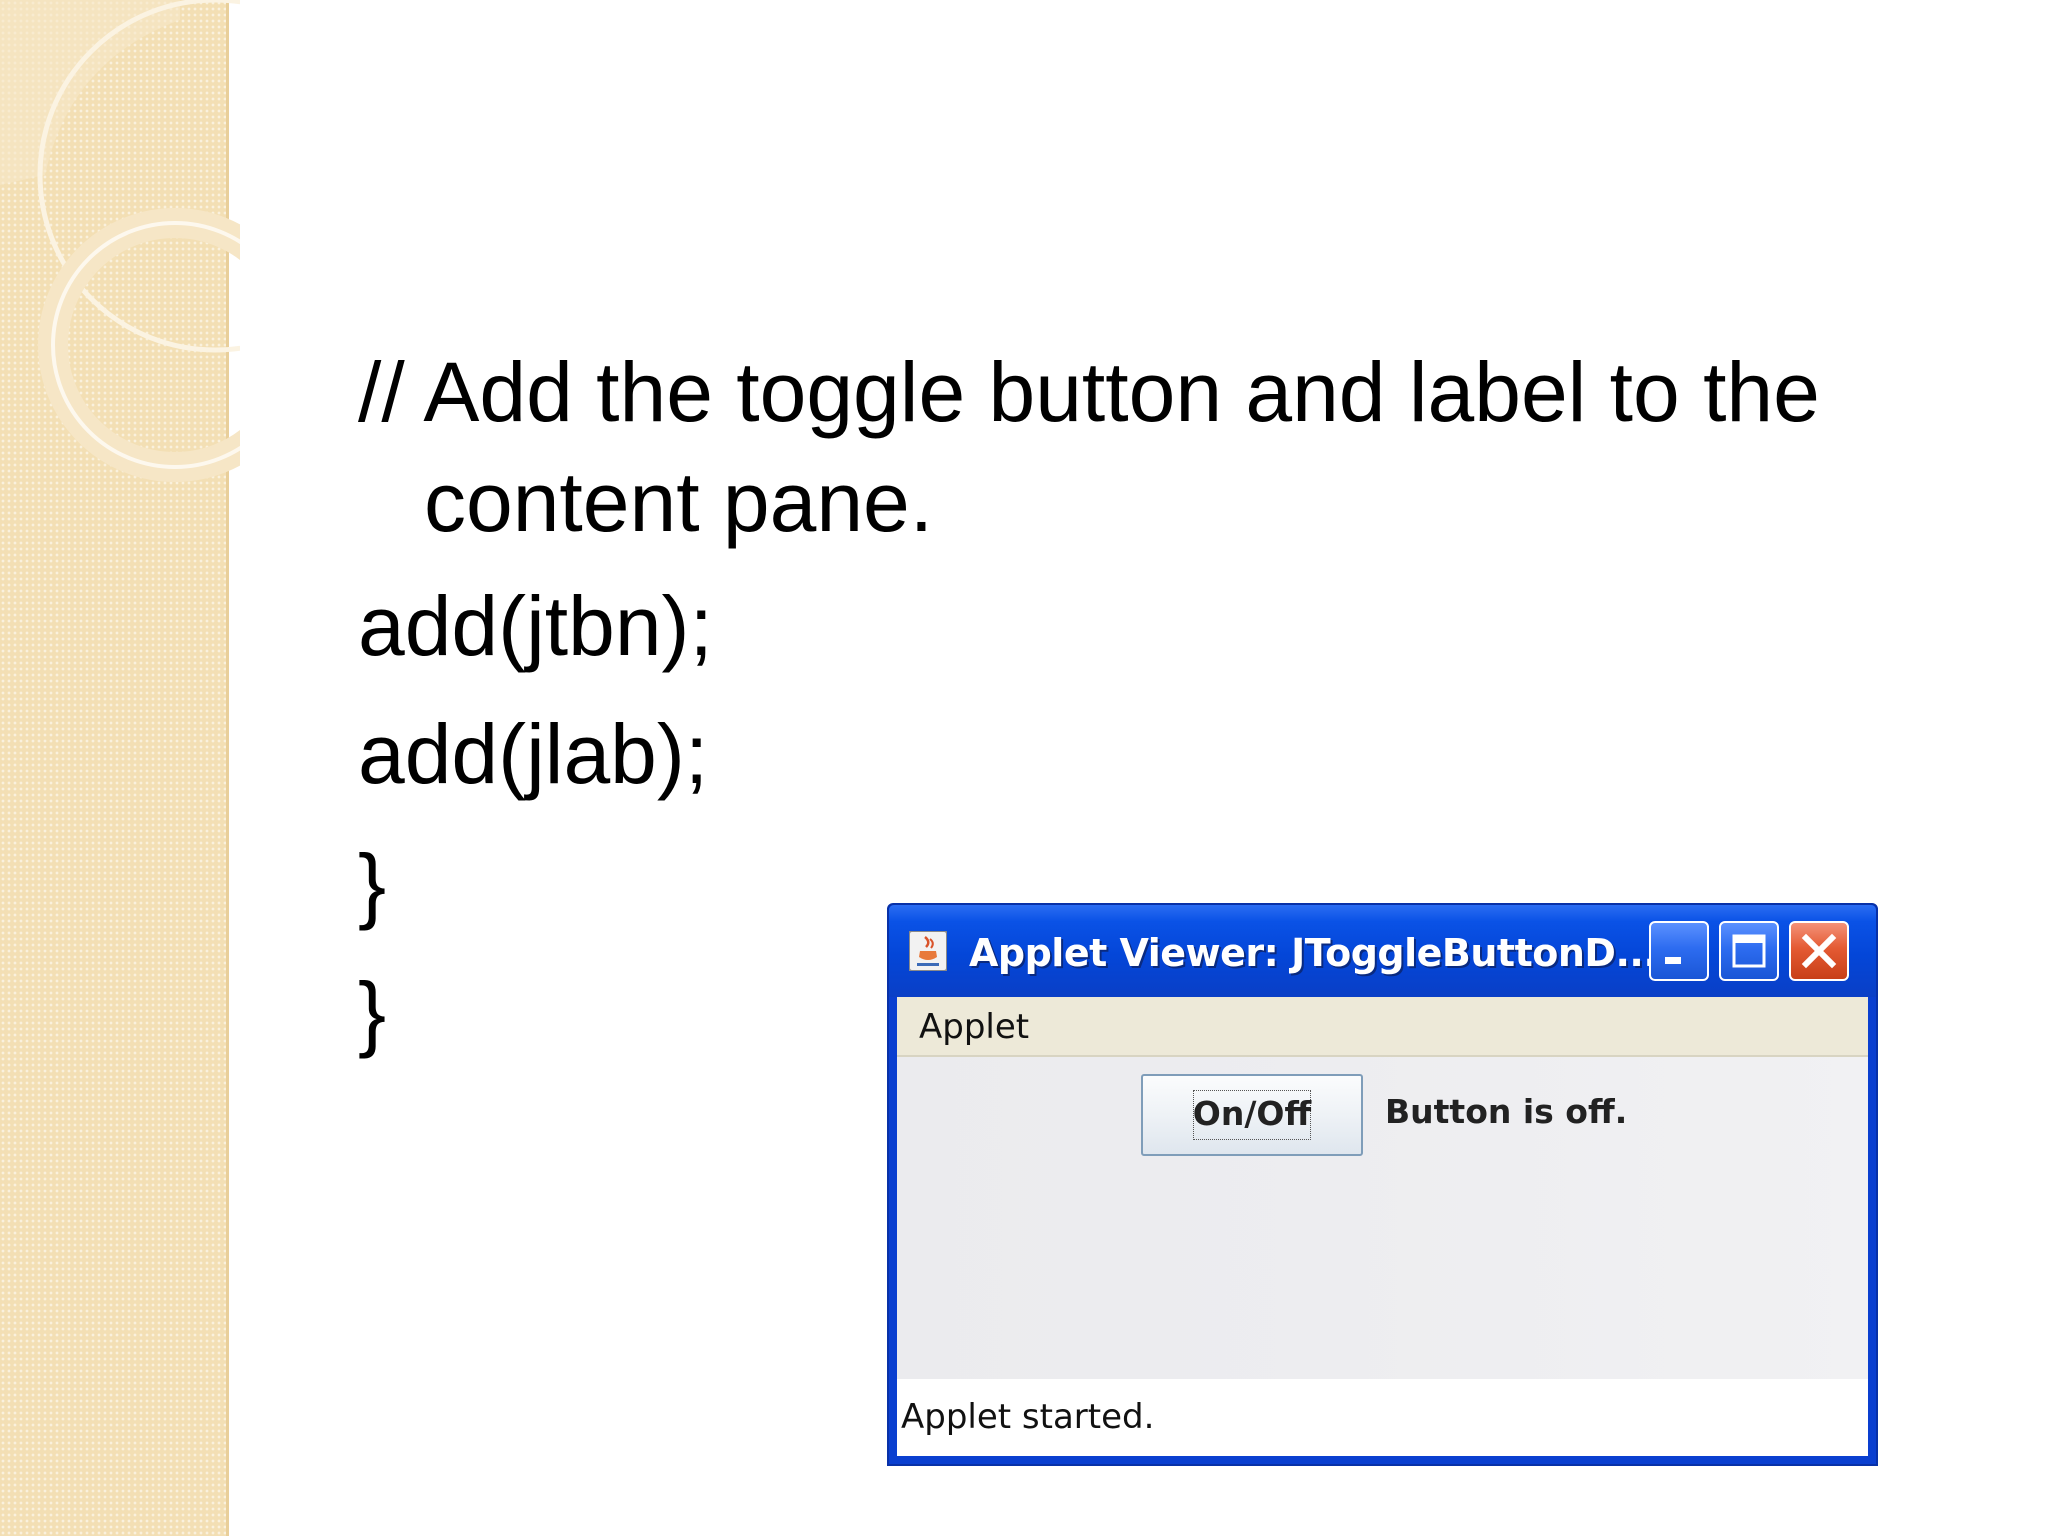  What do you see at coordinates (974, 1027) in the screenshot?
I see `menu-item-applet: Applet` at bounding box center [974, 1027].